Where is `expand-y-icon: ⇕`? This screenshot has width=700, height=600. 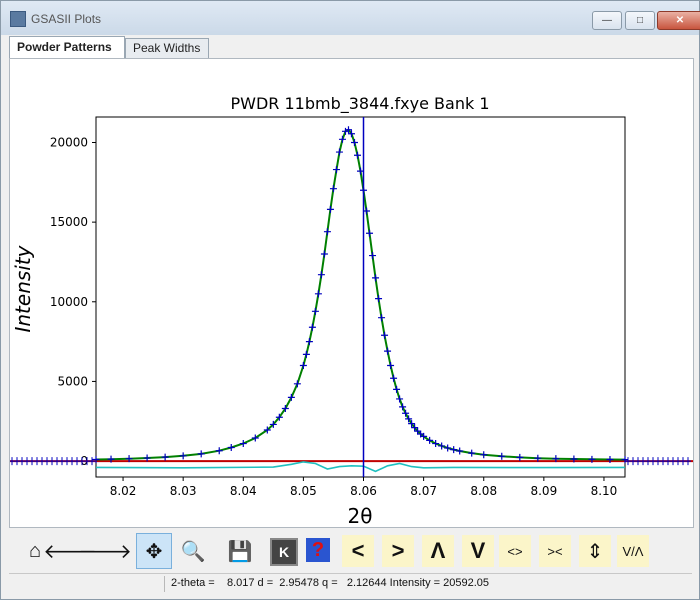
expand-y-icon: ⇕ is located at coordinates (595, 551).